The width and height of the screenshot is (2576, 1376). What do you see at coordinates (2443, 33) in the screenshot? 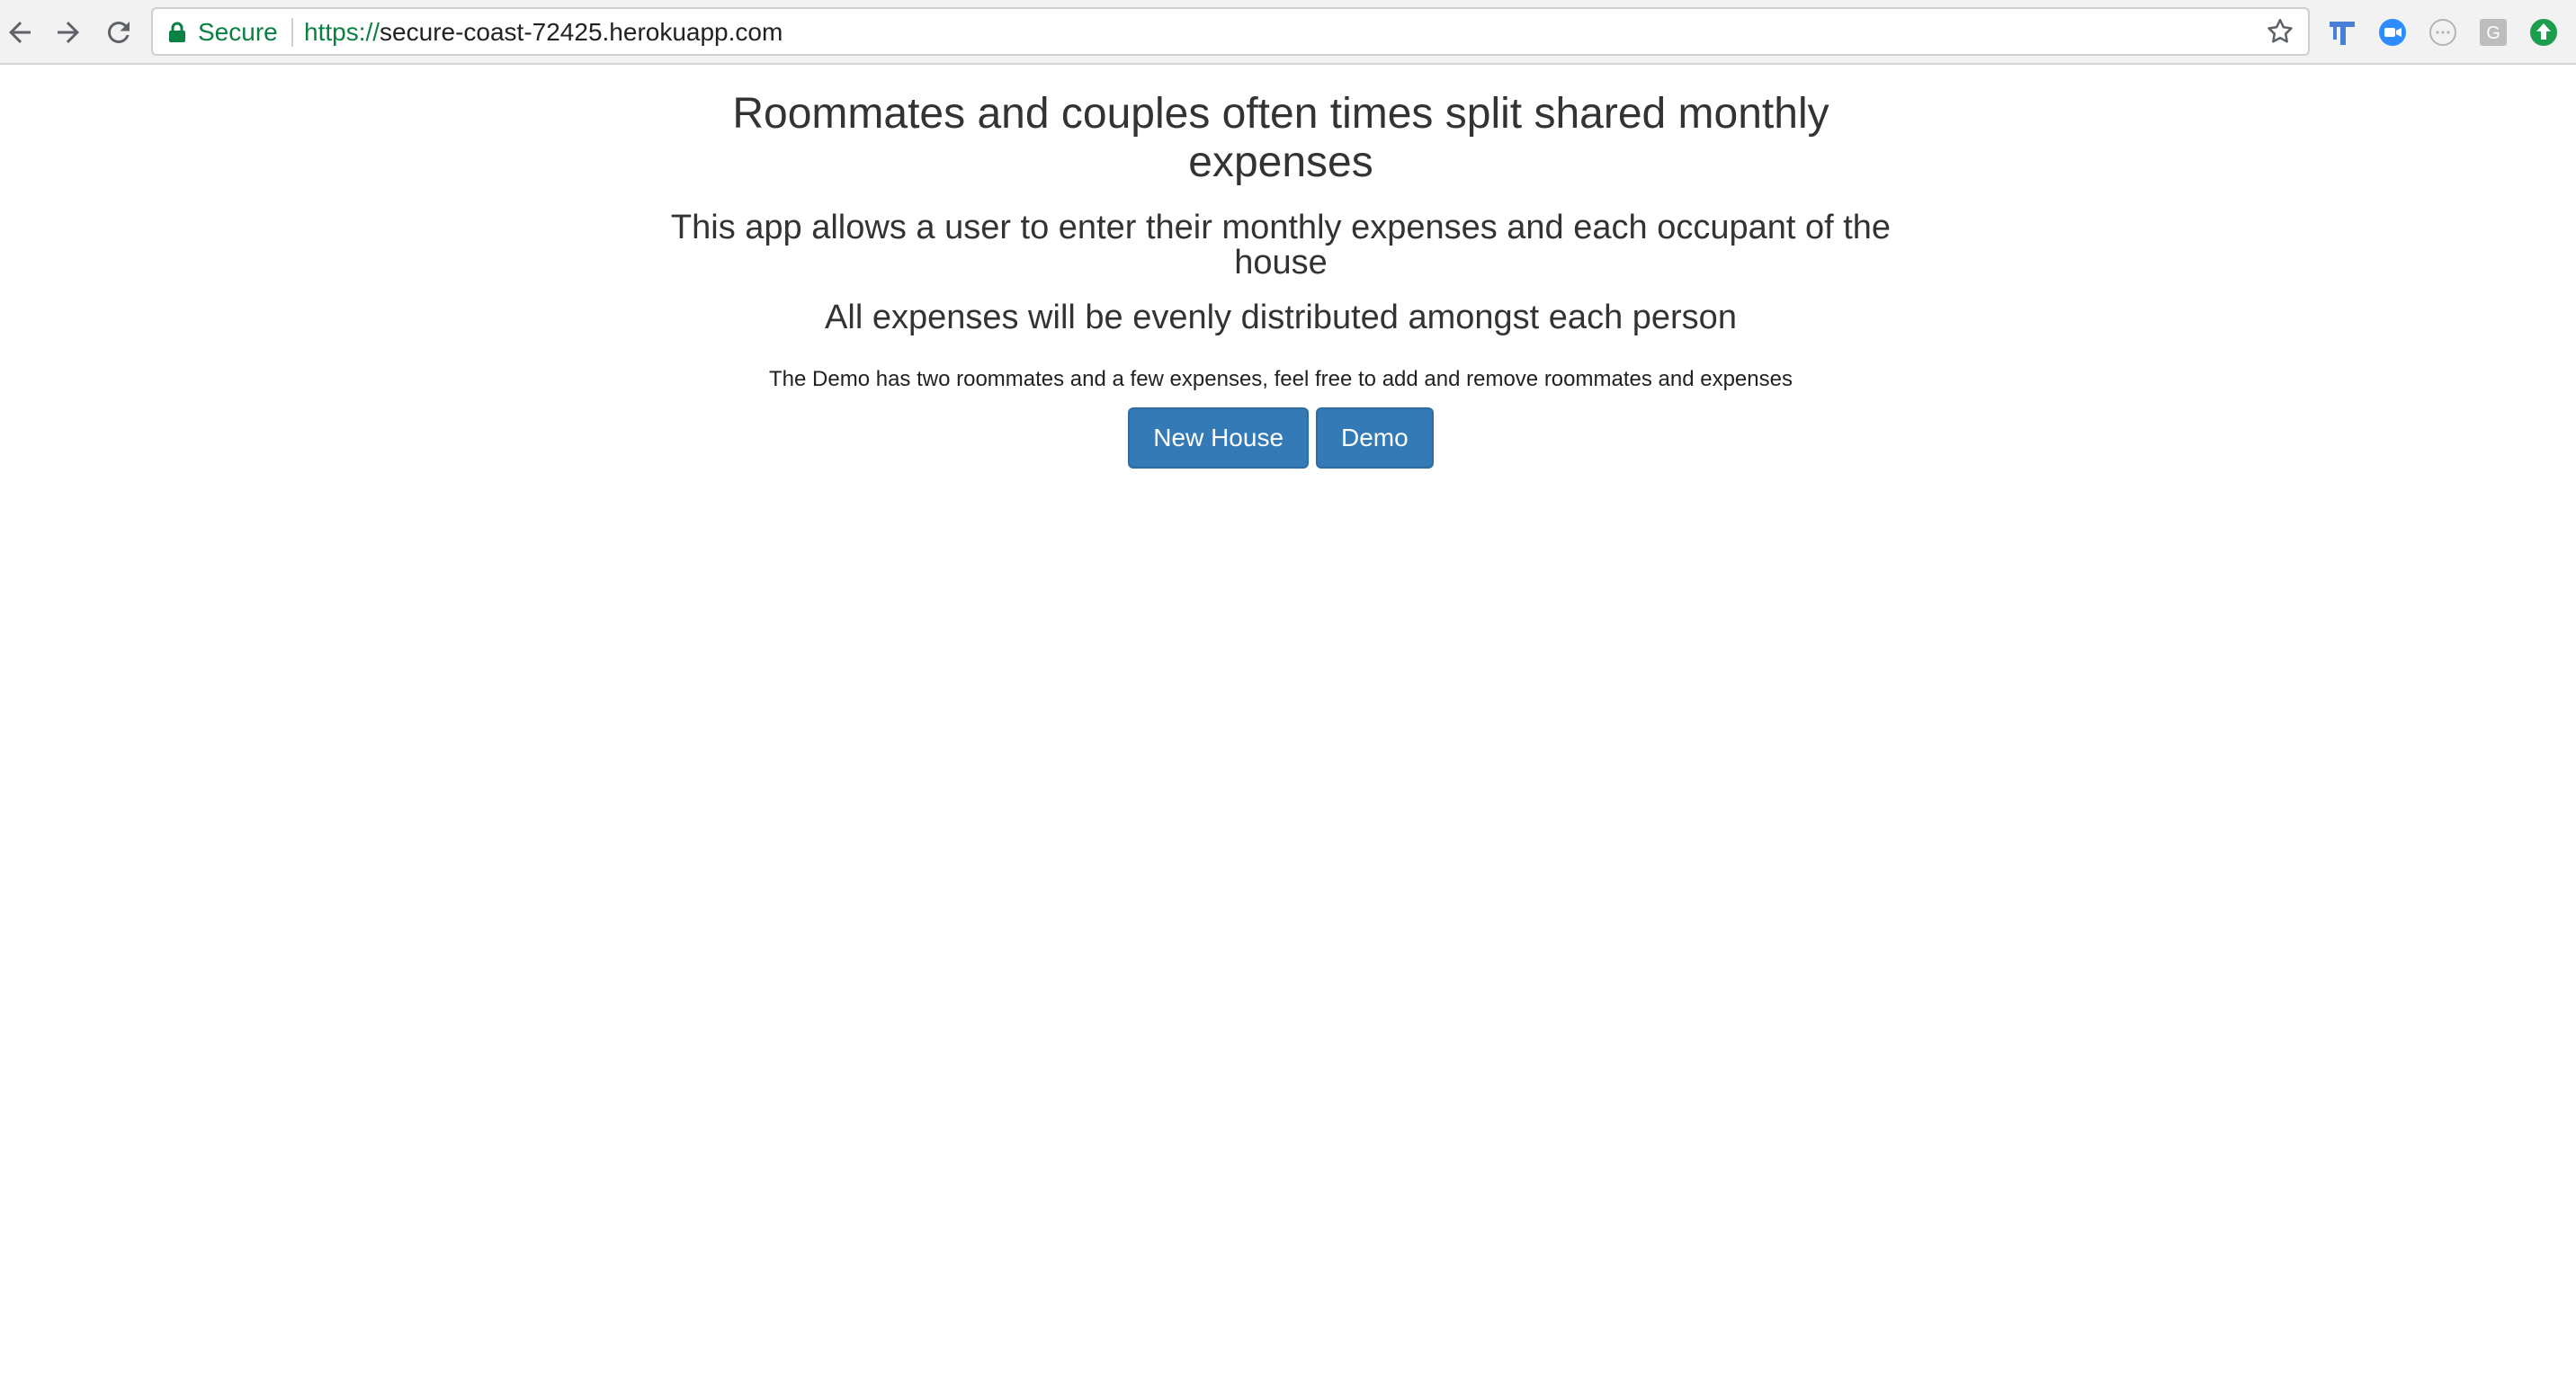
I see `dots-extension-icon` at bounding box center [2443, 33].